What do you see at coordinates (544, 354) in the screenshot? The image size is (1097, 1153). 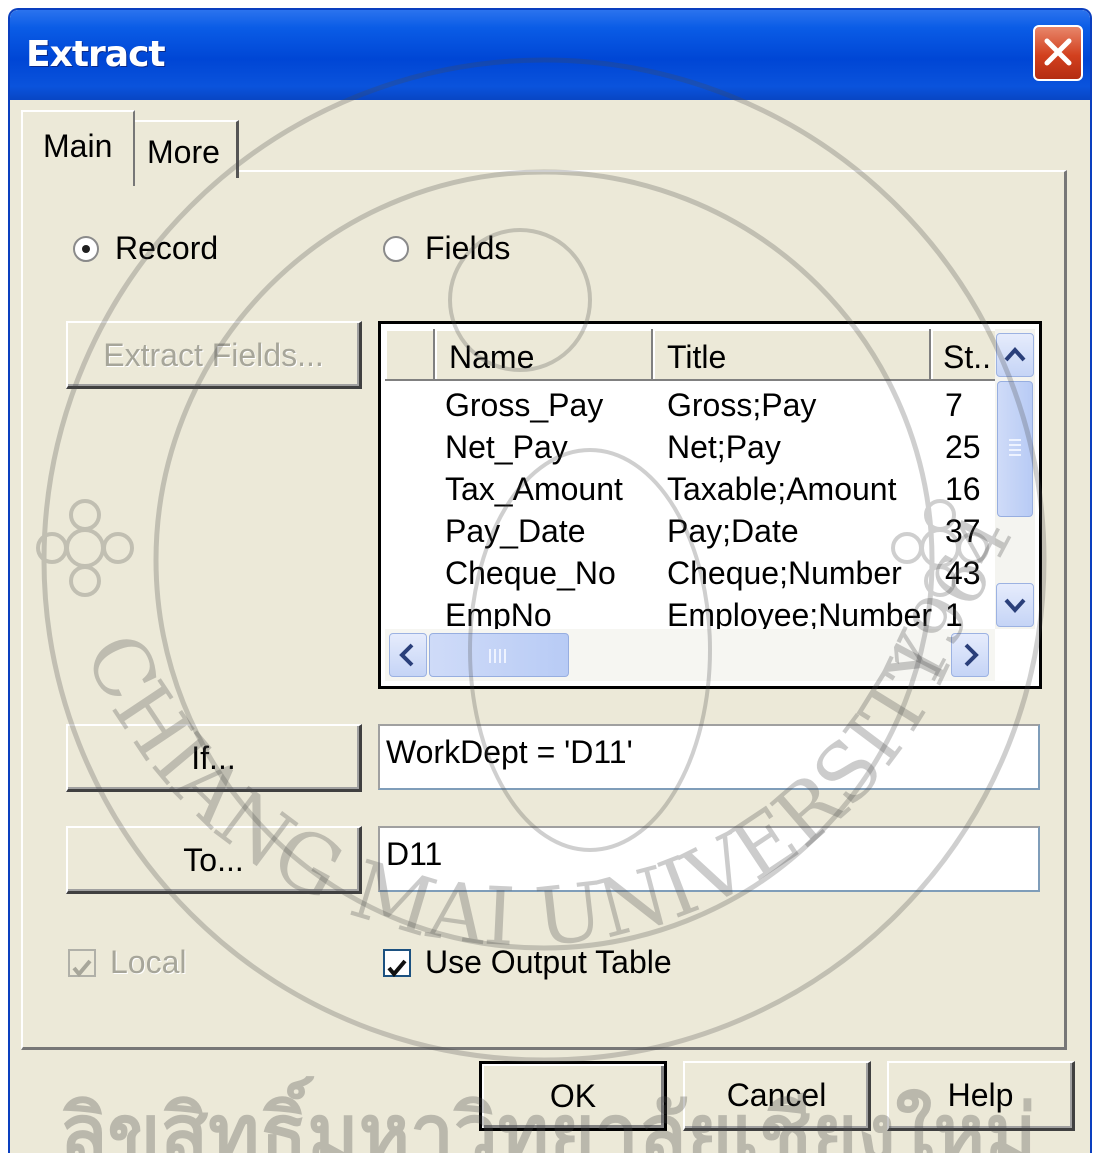 I see `column-header-name: Name` at bounding box center [544, 354].